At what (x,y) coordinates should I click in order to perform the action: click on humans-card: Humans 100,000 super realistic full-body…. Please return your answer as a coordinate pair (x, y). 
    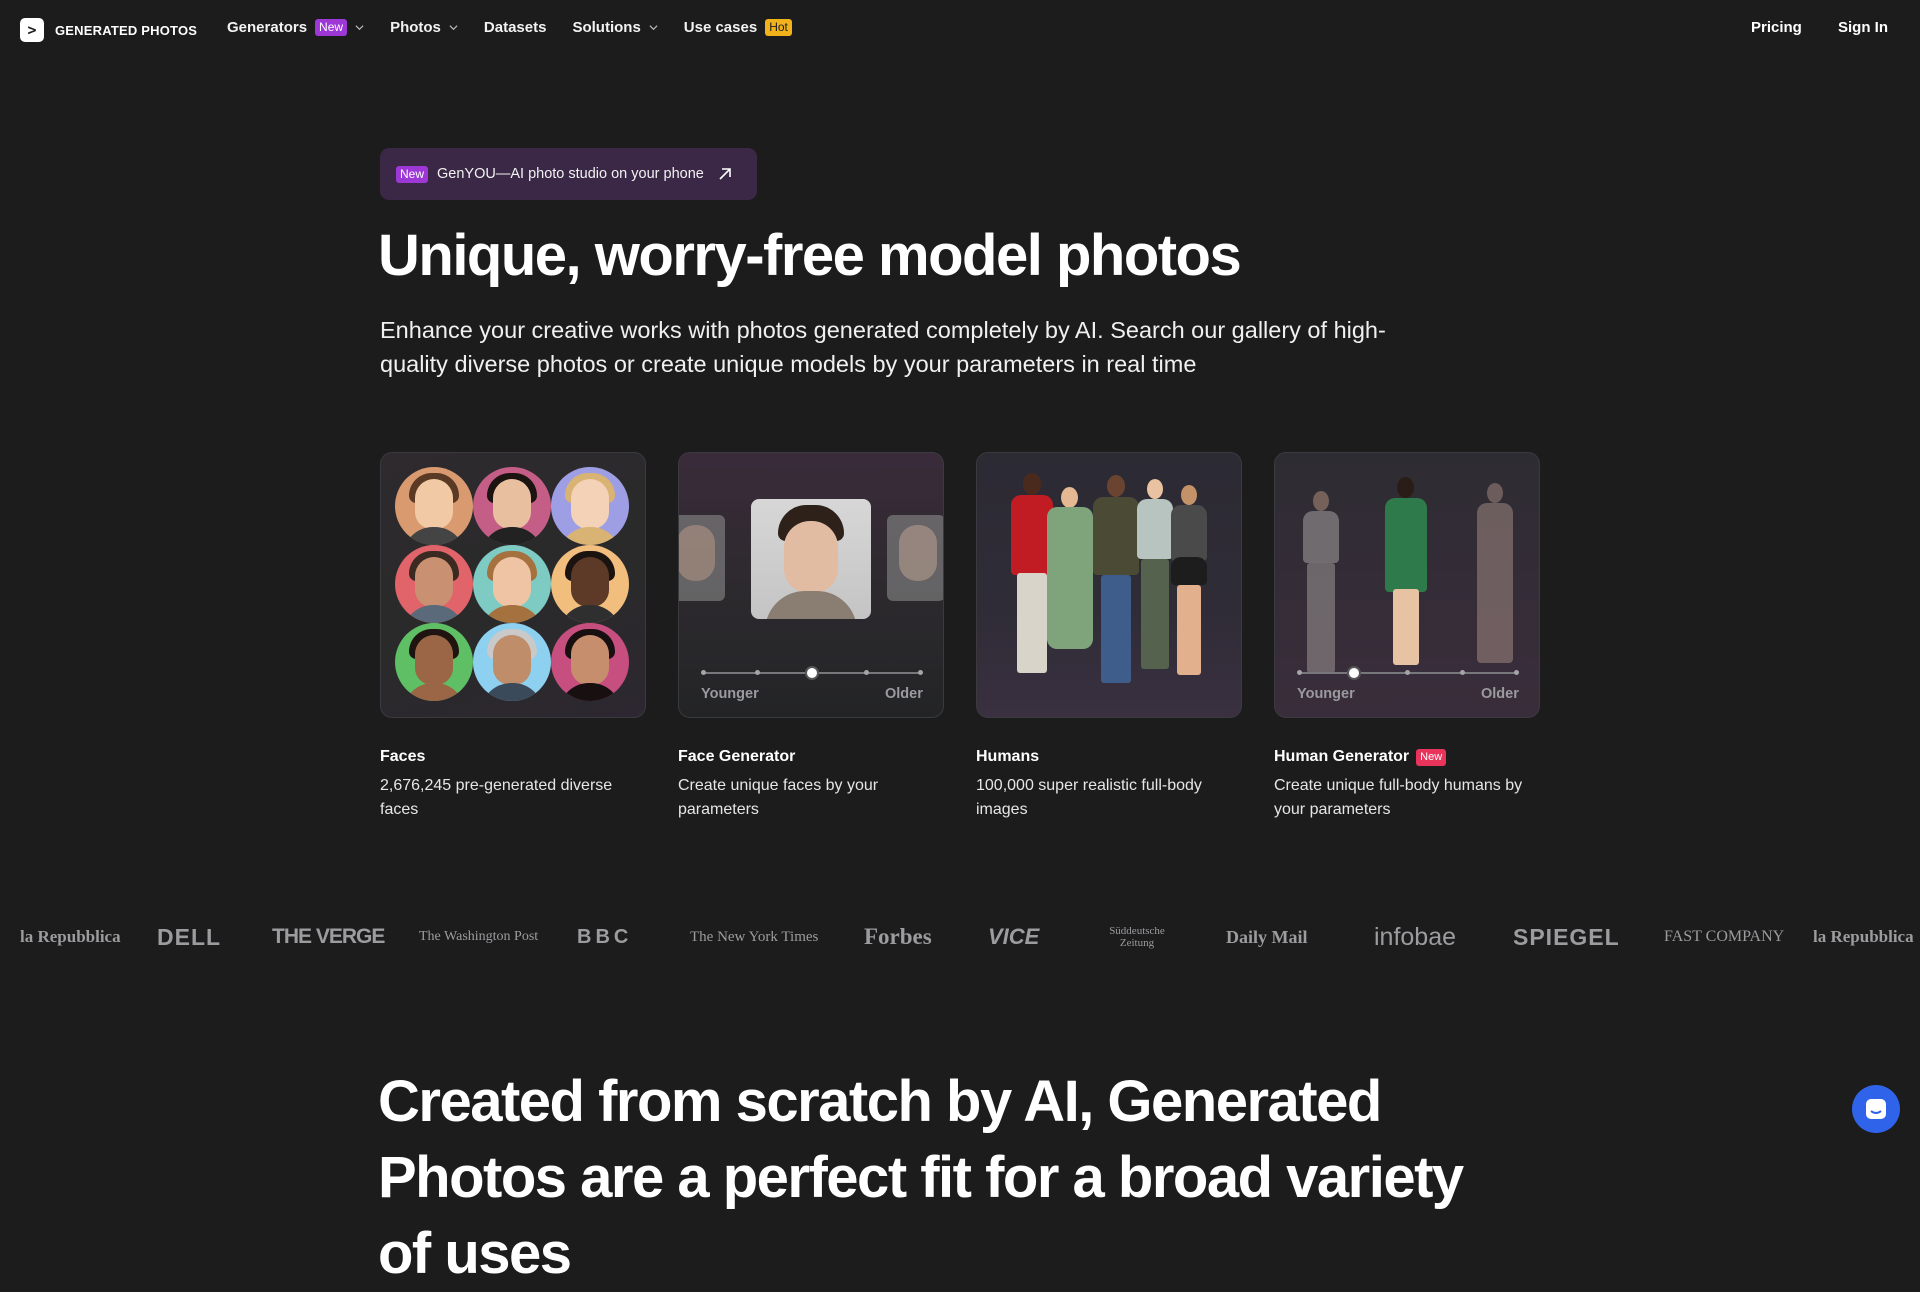
    Looking at the image, I should click on (1109, 637).